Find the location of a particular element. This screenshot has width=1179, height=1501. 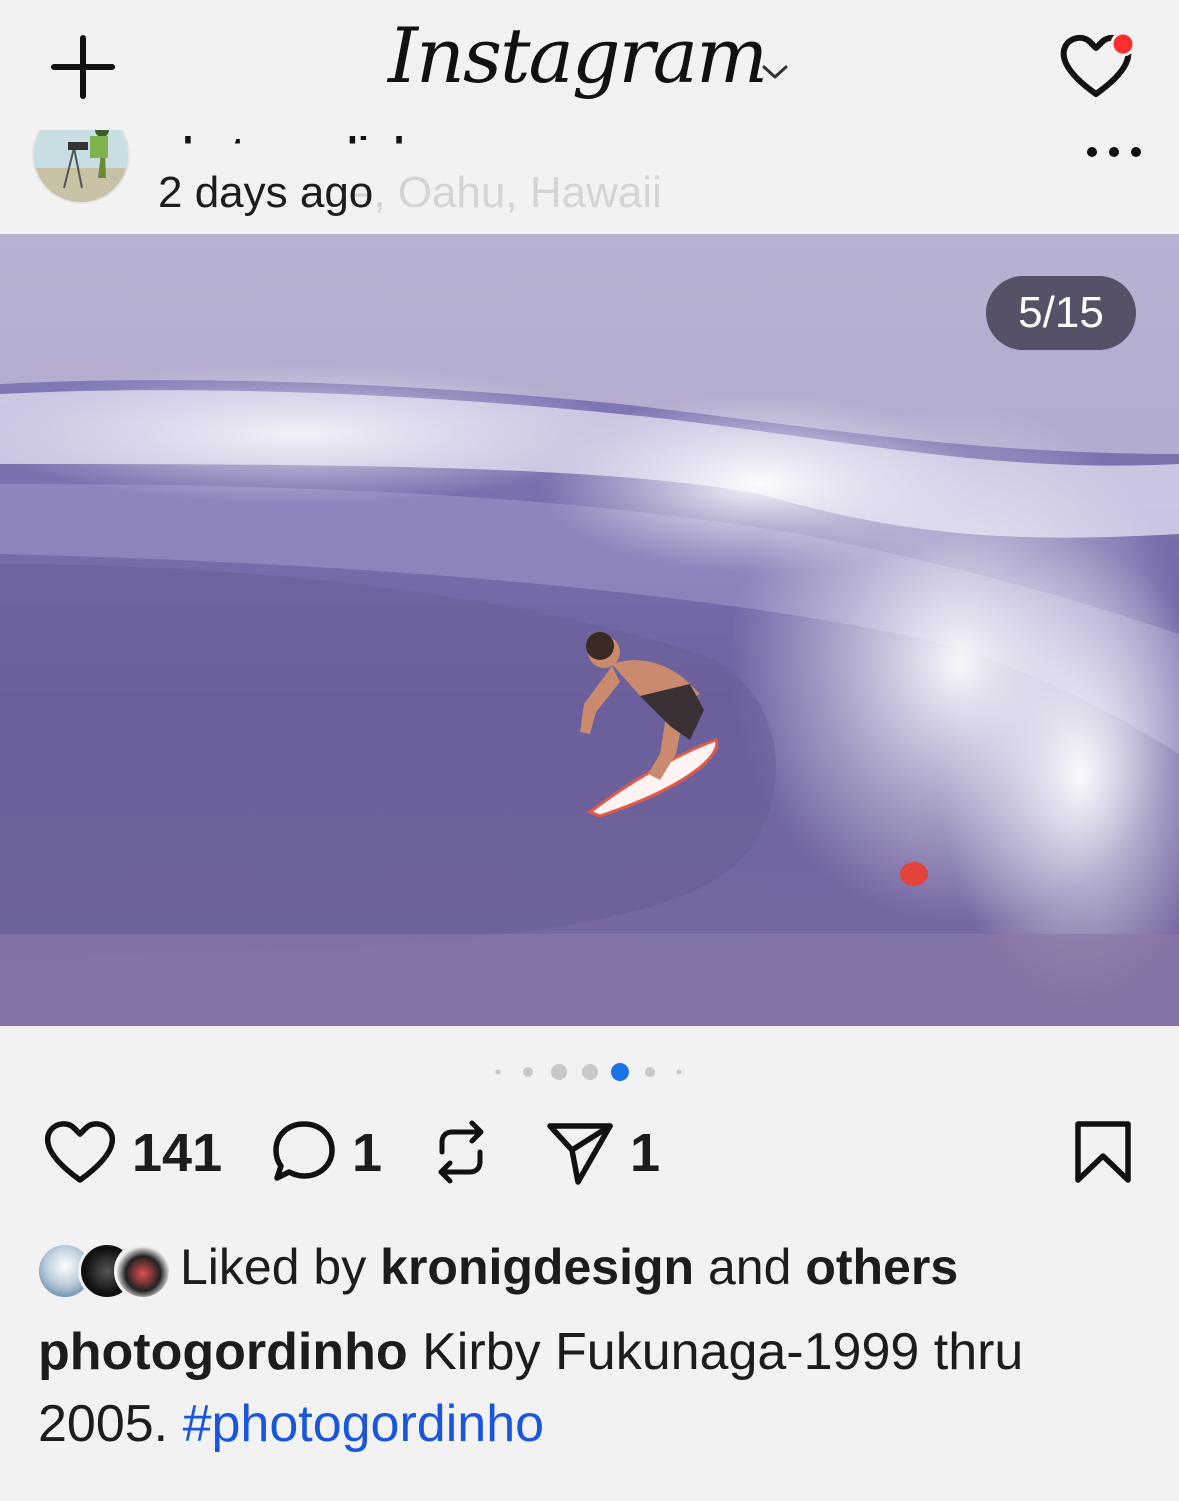

photo-counter: 5/15 is located at coordinates (1061, 313).